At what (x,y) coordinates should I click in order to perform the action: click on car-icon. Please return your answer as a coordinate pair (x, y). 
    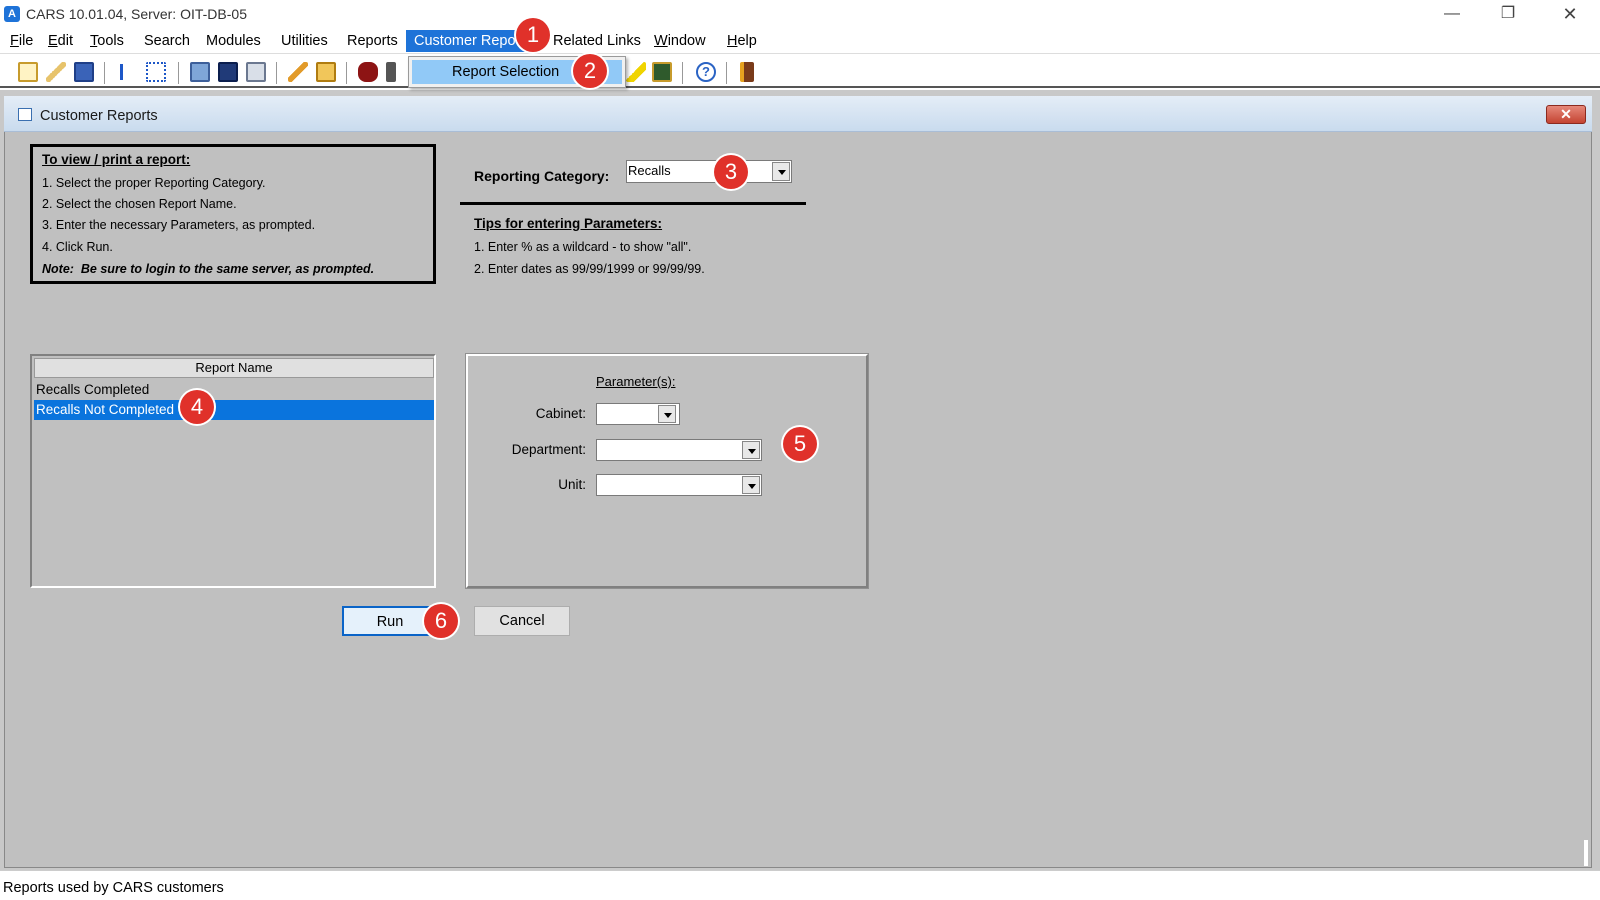
    Looking at the image, I should click on (368, 72).